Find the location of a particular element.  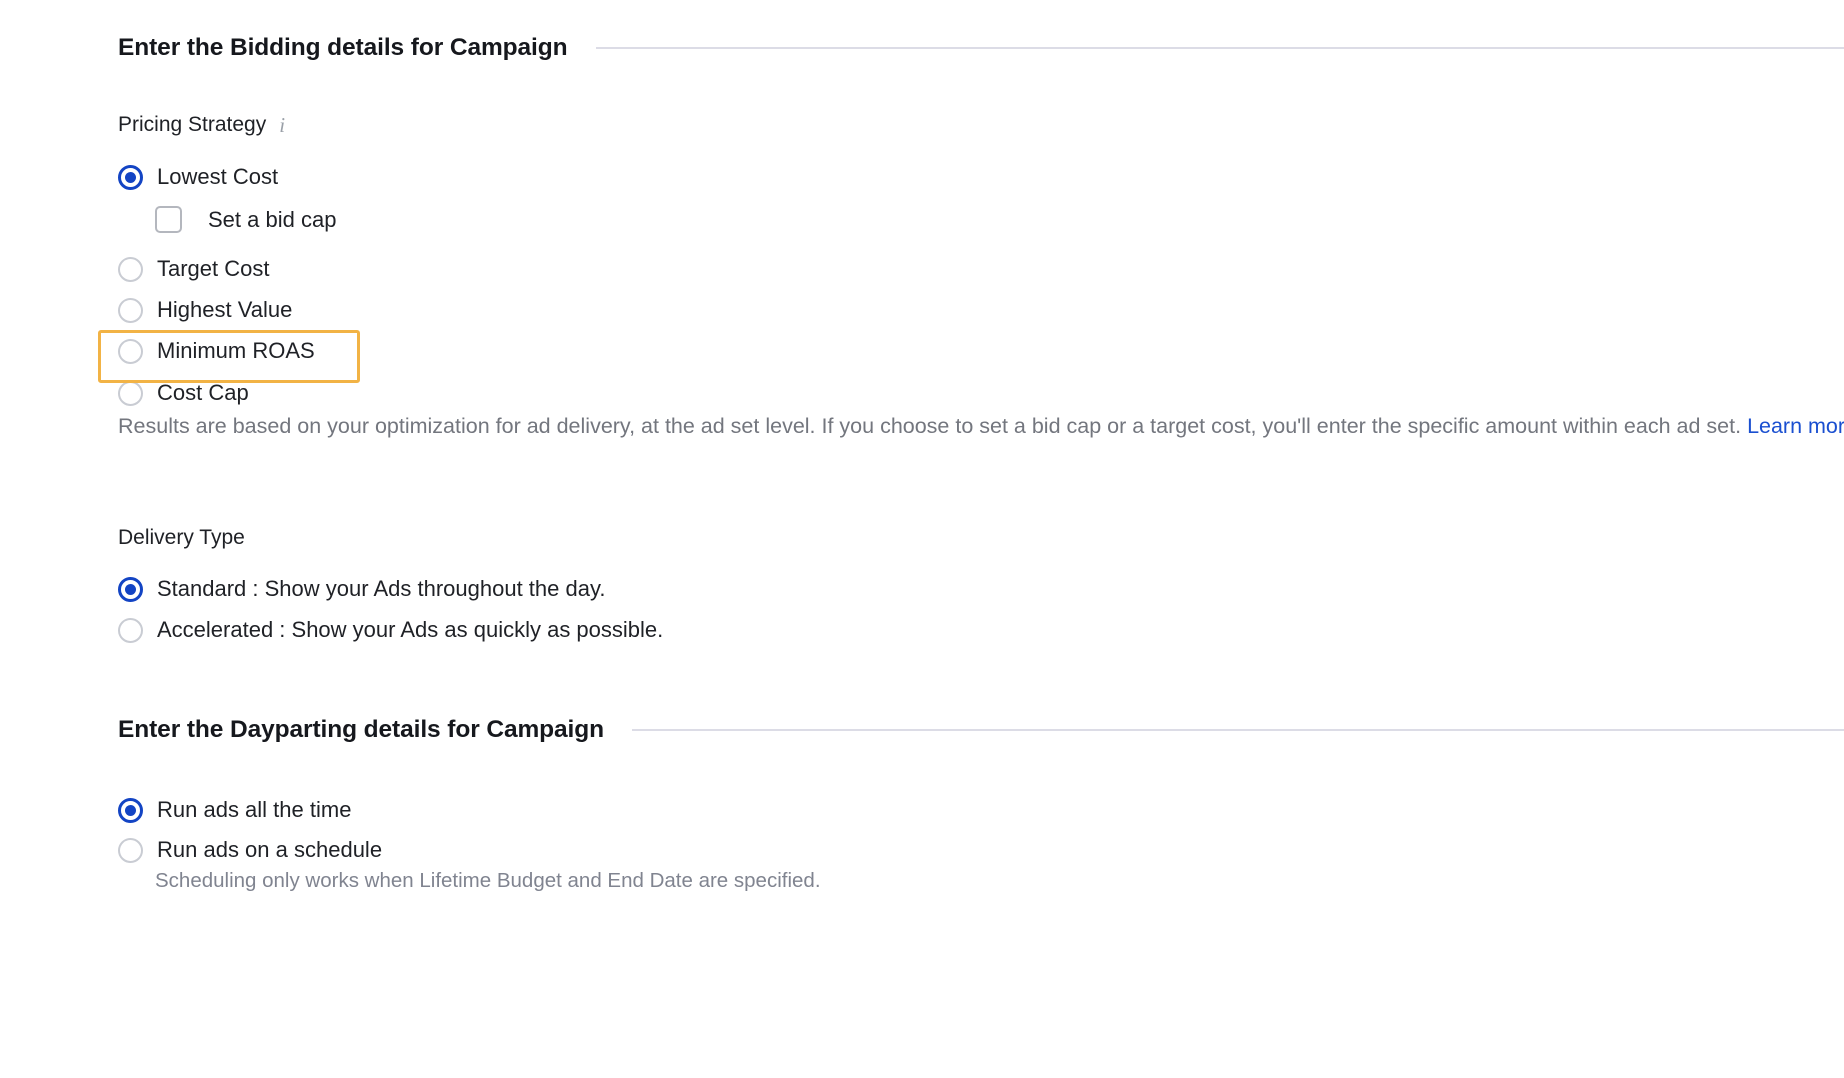

radio-pricing-highest-value: Highest Value is located at coordinates (146, 310).